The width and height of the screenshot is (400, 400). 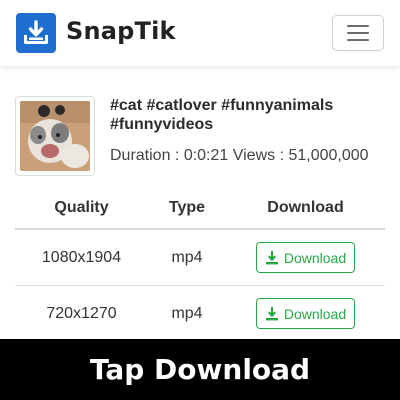 I want to click on table-header-row: Quality Type Download, so click(x=200, y=209).